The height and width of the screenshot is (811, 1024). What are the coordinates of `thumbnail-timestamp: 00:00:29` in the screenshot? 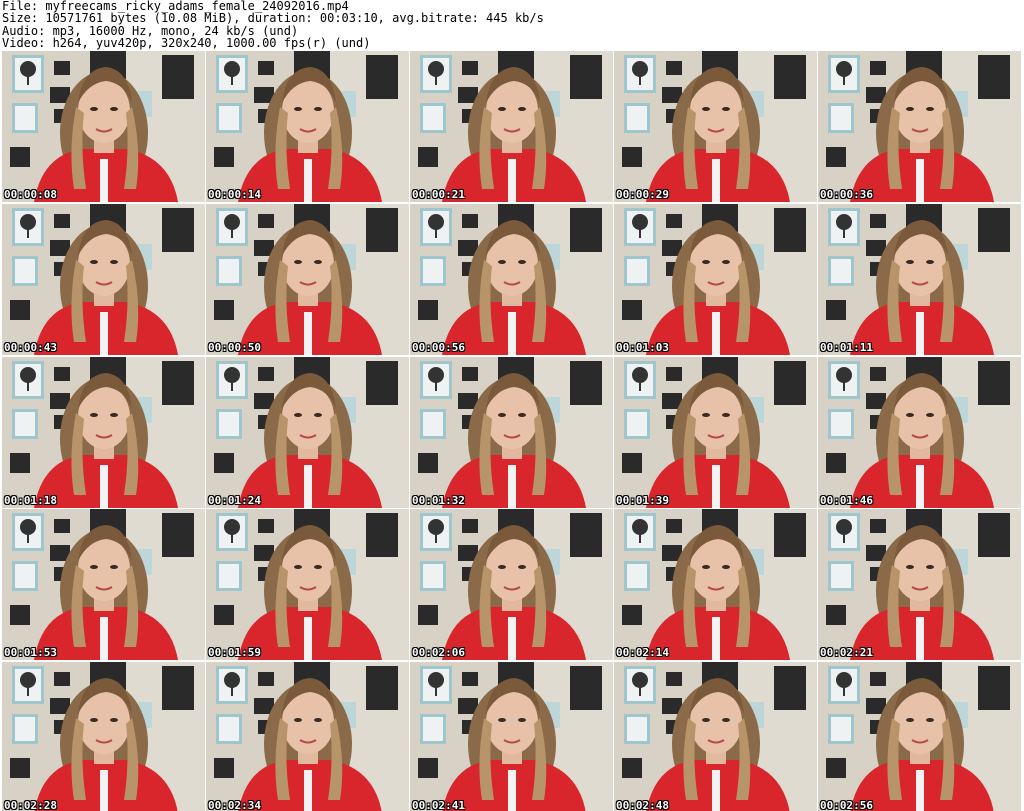 It's located at (642, 194).